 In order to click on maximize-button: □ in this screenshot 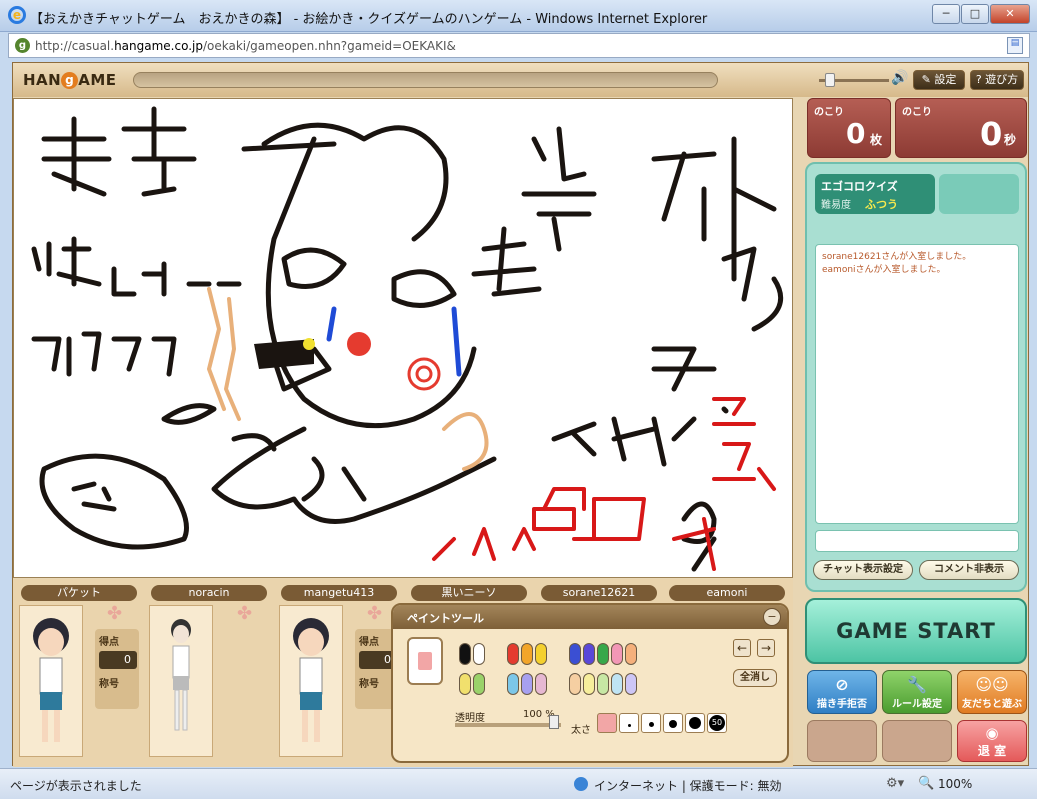, I will do `click(975, 14)`.